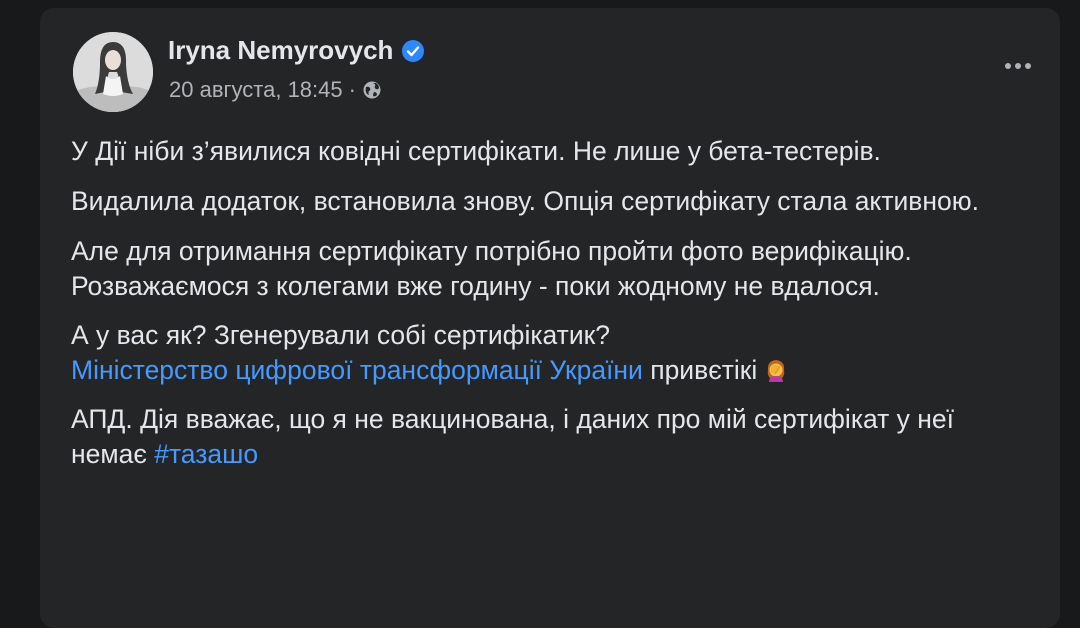 The height and width of the screenshot is (628, 1080). What do you see at coordinates (372, 90) in the screenshot?
I see `globe-icon` at bounding box center [372, 90].